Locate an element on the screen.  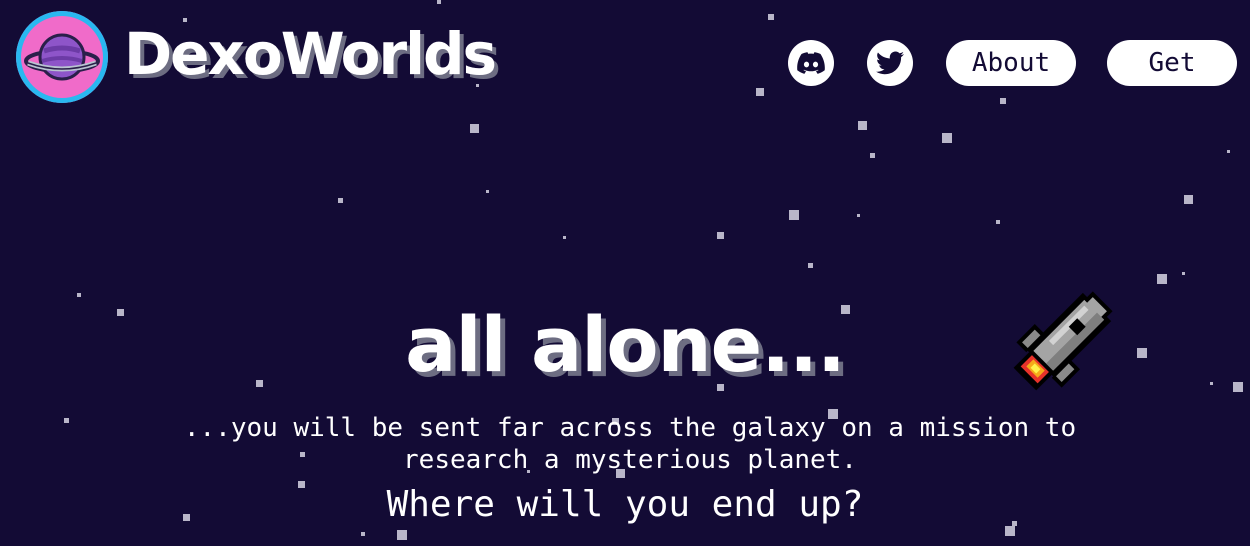
discord-icon is located at coordinates (811, 63).